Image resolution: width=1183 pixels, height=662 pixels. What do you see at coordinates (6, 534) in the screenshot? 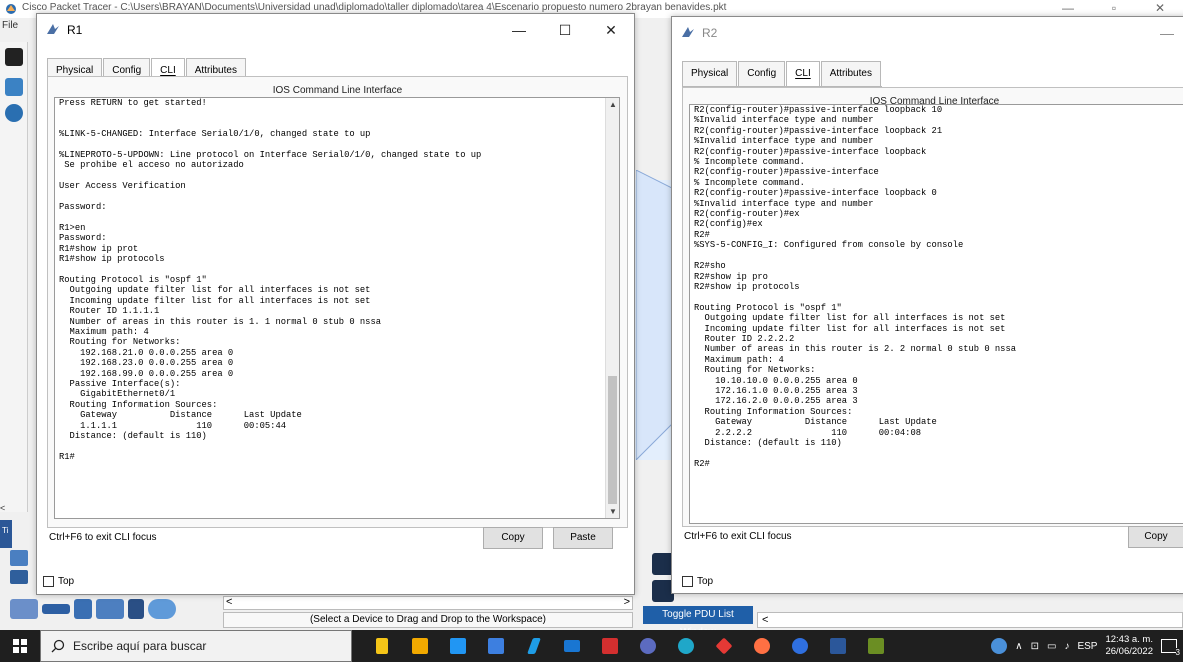
I see `time-tab: Ti` at bounding box center [6, 534].